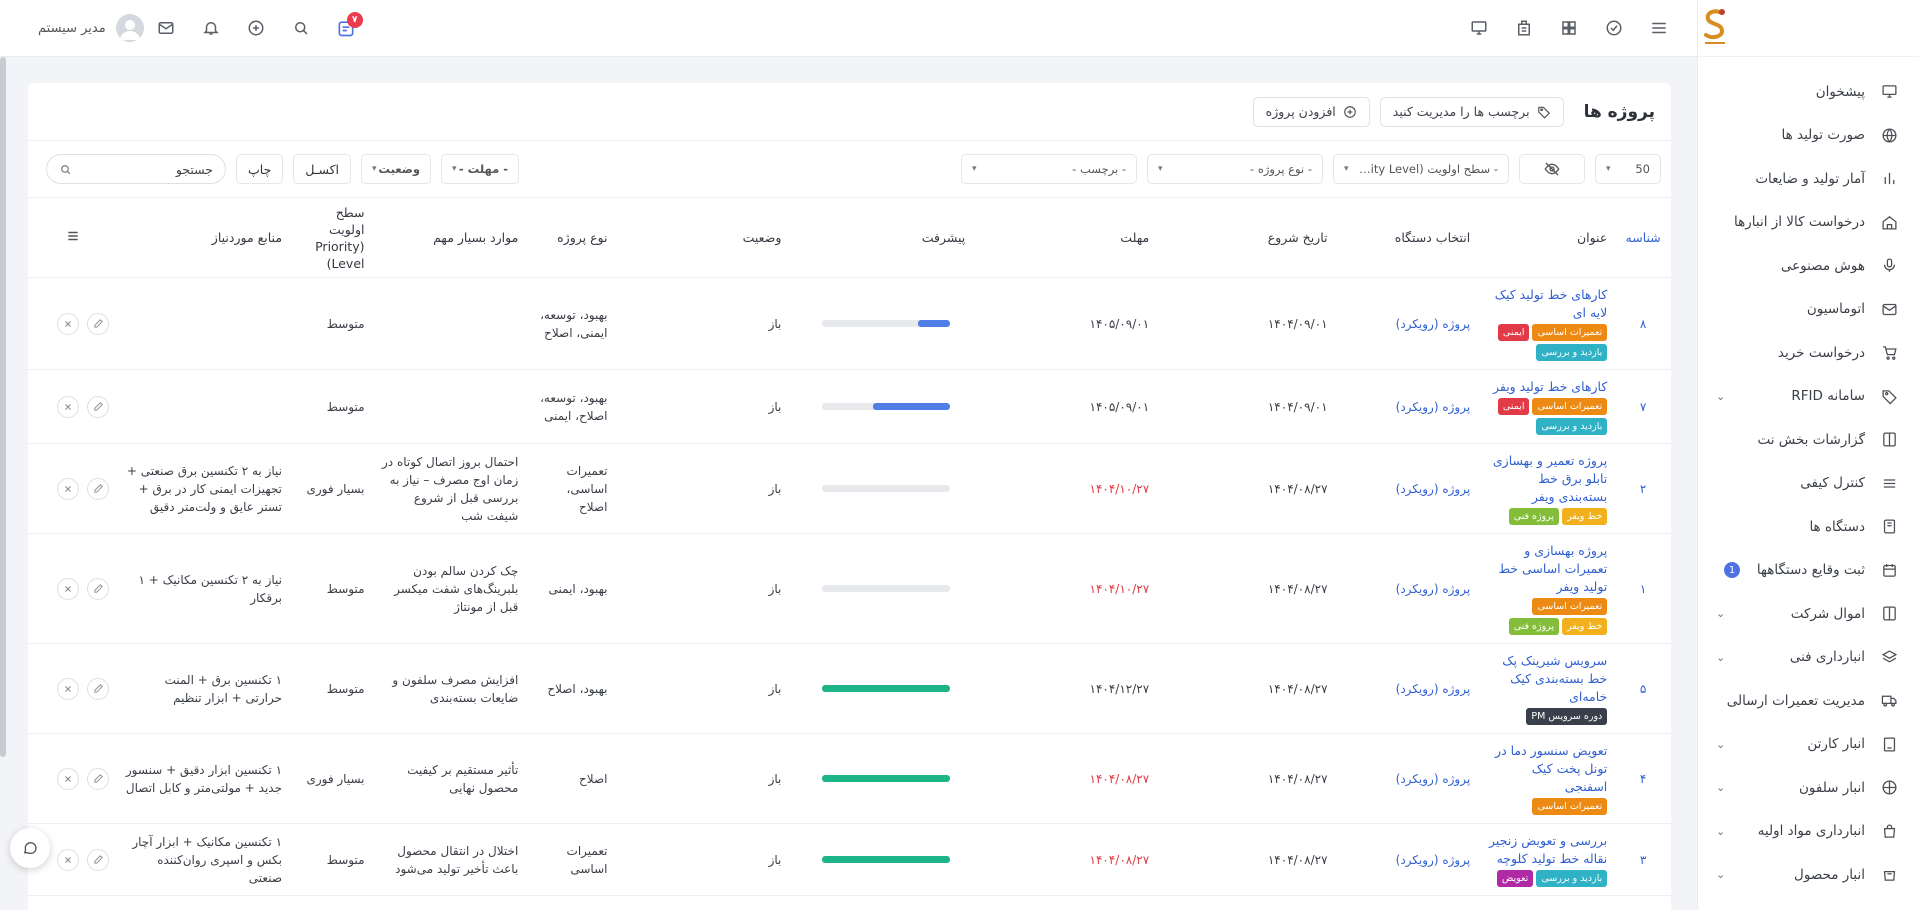 This screenshot has height=910, width=1919. I want to click on mail-icon, so click(166, 28).